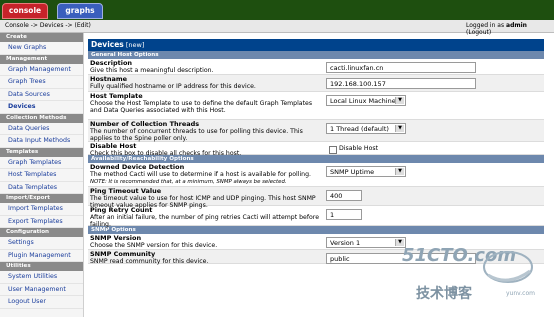 The image size is (554, 317). I want to click on field-value: 192.168.100.157, so click(358, 84).